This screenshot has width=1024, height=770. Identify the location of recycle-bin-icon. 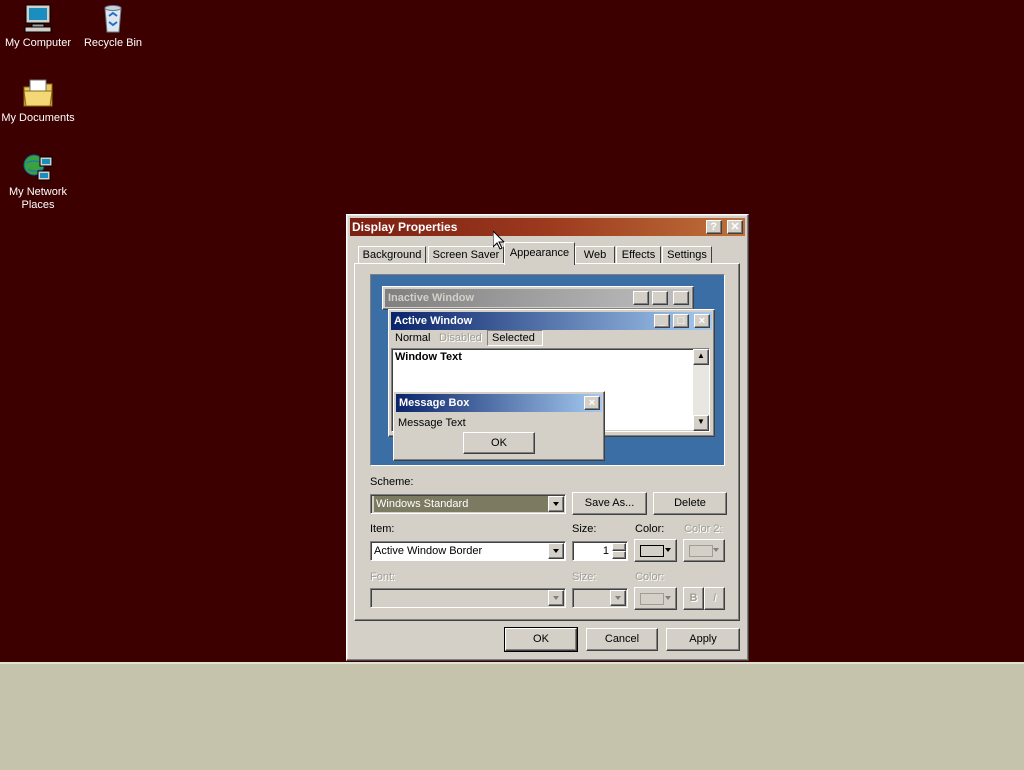
(113, 19).